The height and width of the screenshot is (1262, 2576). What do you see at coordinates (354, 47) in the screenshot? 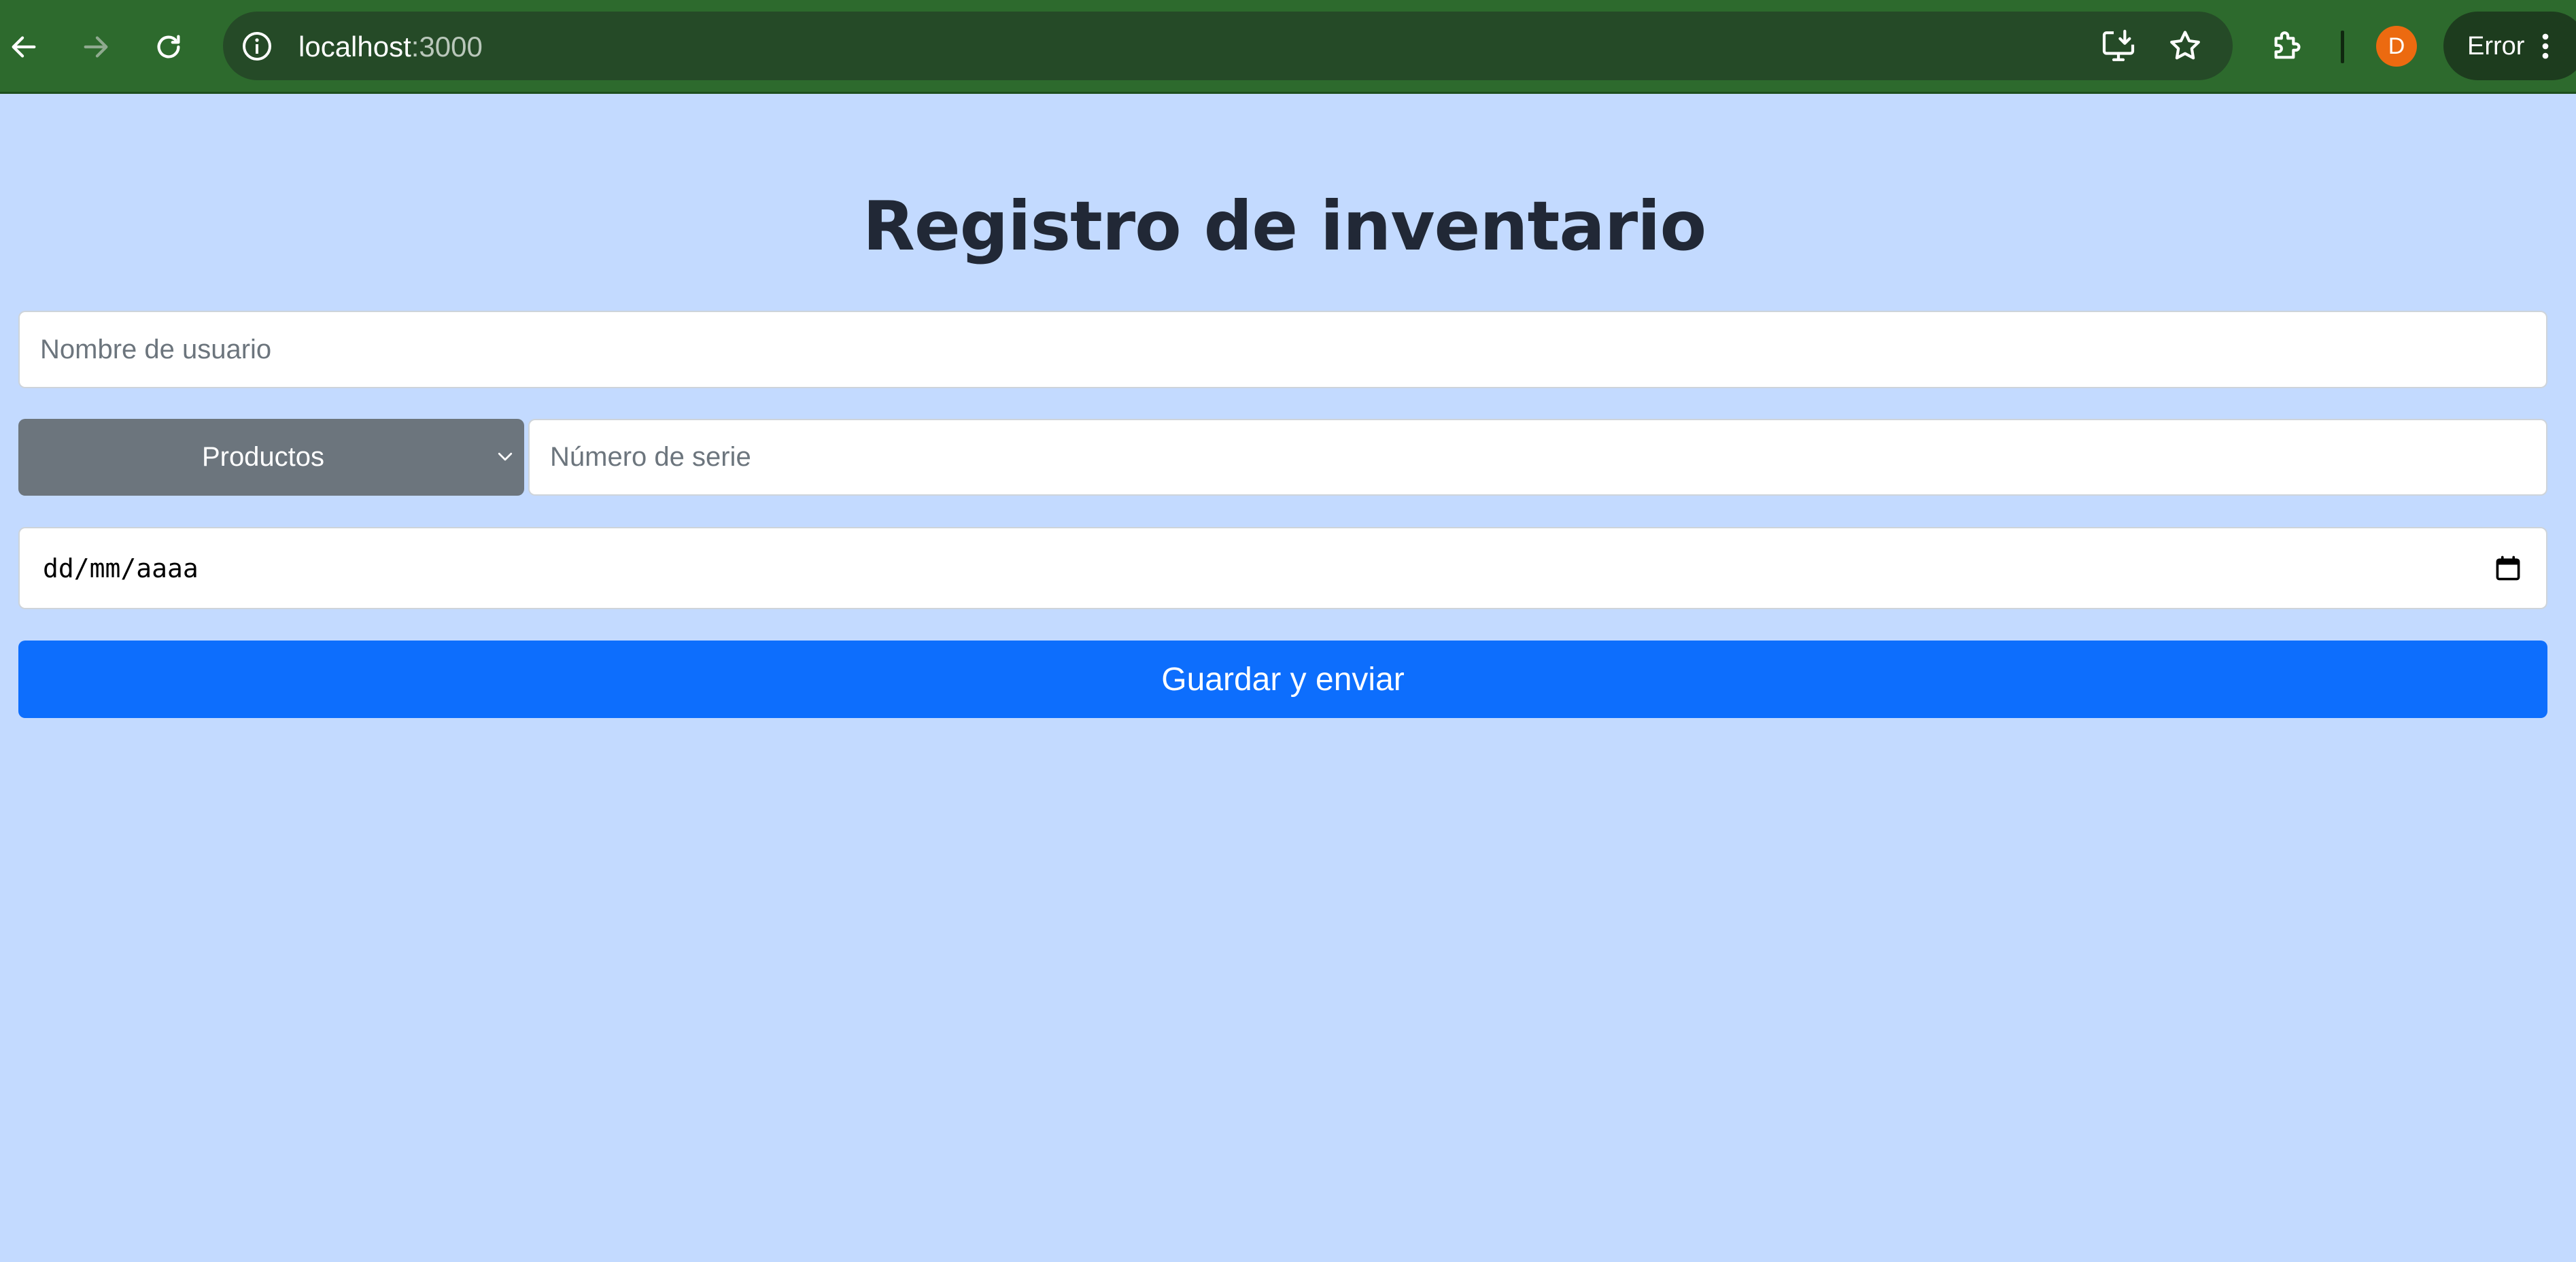
I see `url-host: localhost` at bounding box center [354, 47].